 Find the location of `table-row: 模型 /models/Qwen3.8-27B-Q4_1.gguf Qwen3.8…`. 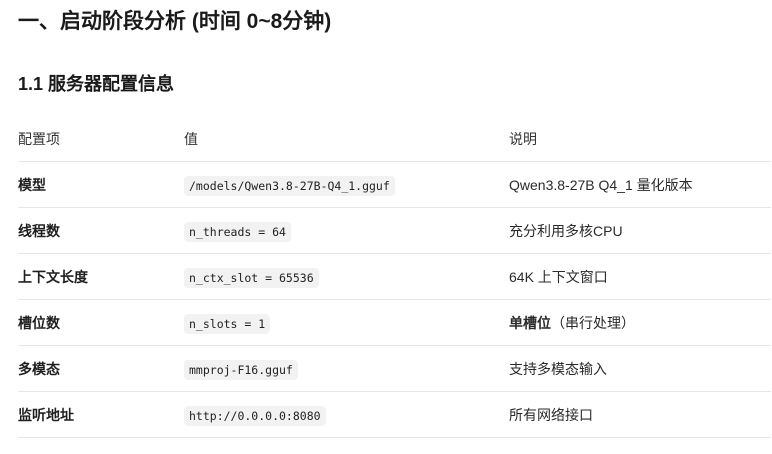

table-row: 模型 /models/Qwen3.8-27B-Q4_1.gguf Qwen3.8… is located at coordinates (394, 184).